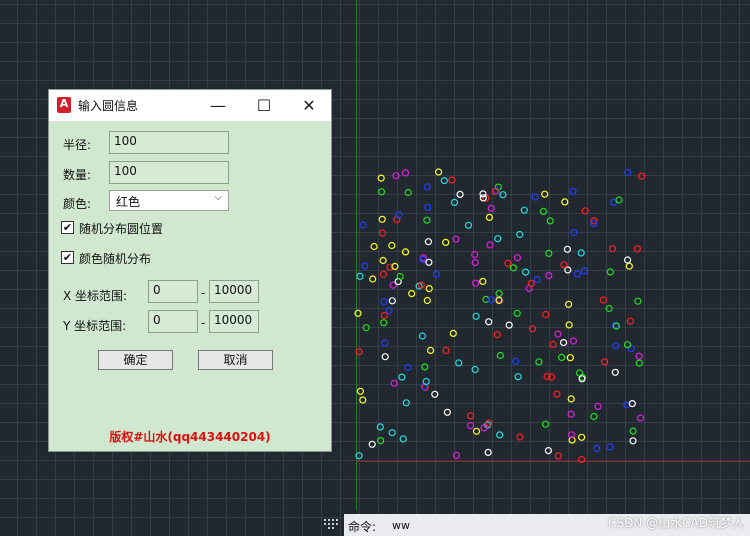 This screenshot has width=750, height=536. I want to click on command-line-grip-icon, so click(332, 524).